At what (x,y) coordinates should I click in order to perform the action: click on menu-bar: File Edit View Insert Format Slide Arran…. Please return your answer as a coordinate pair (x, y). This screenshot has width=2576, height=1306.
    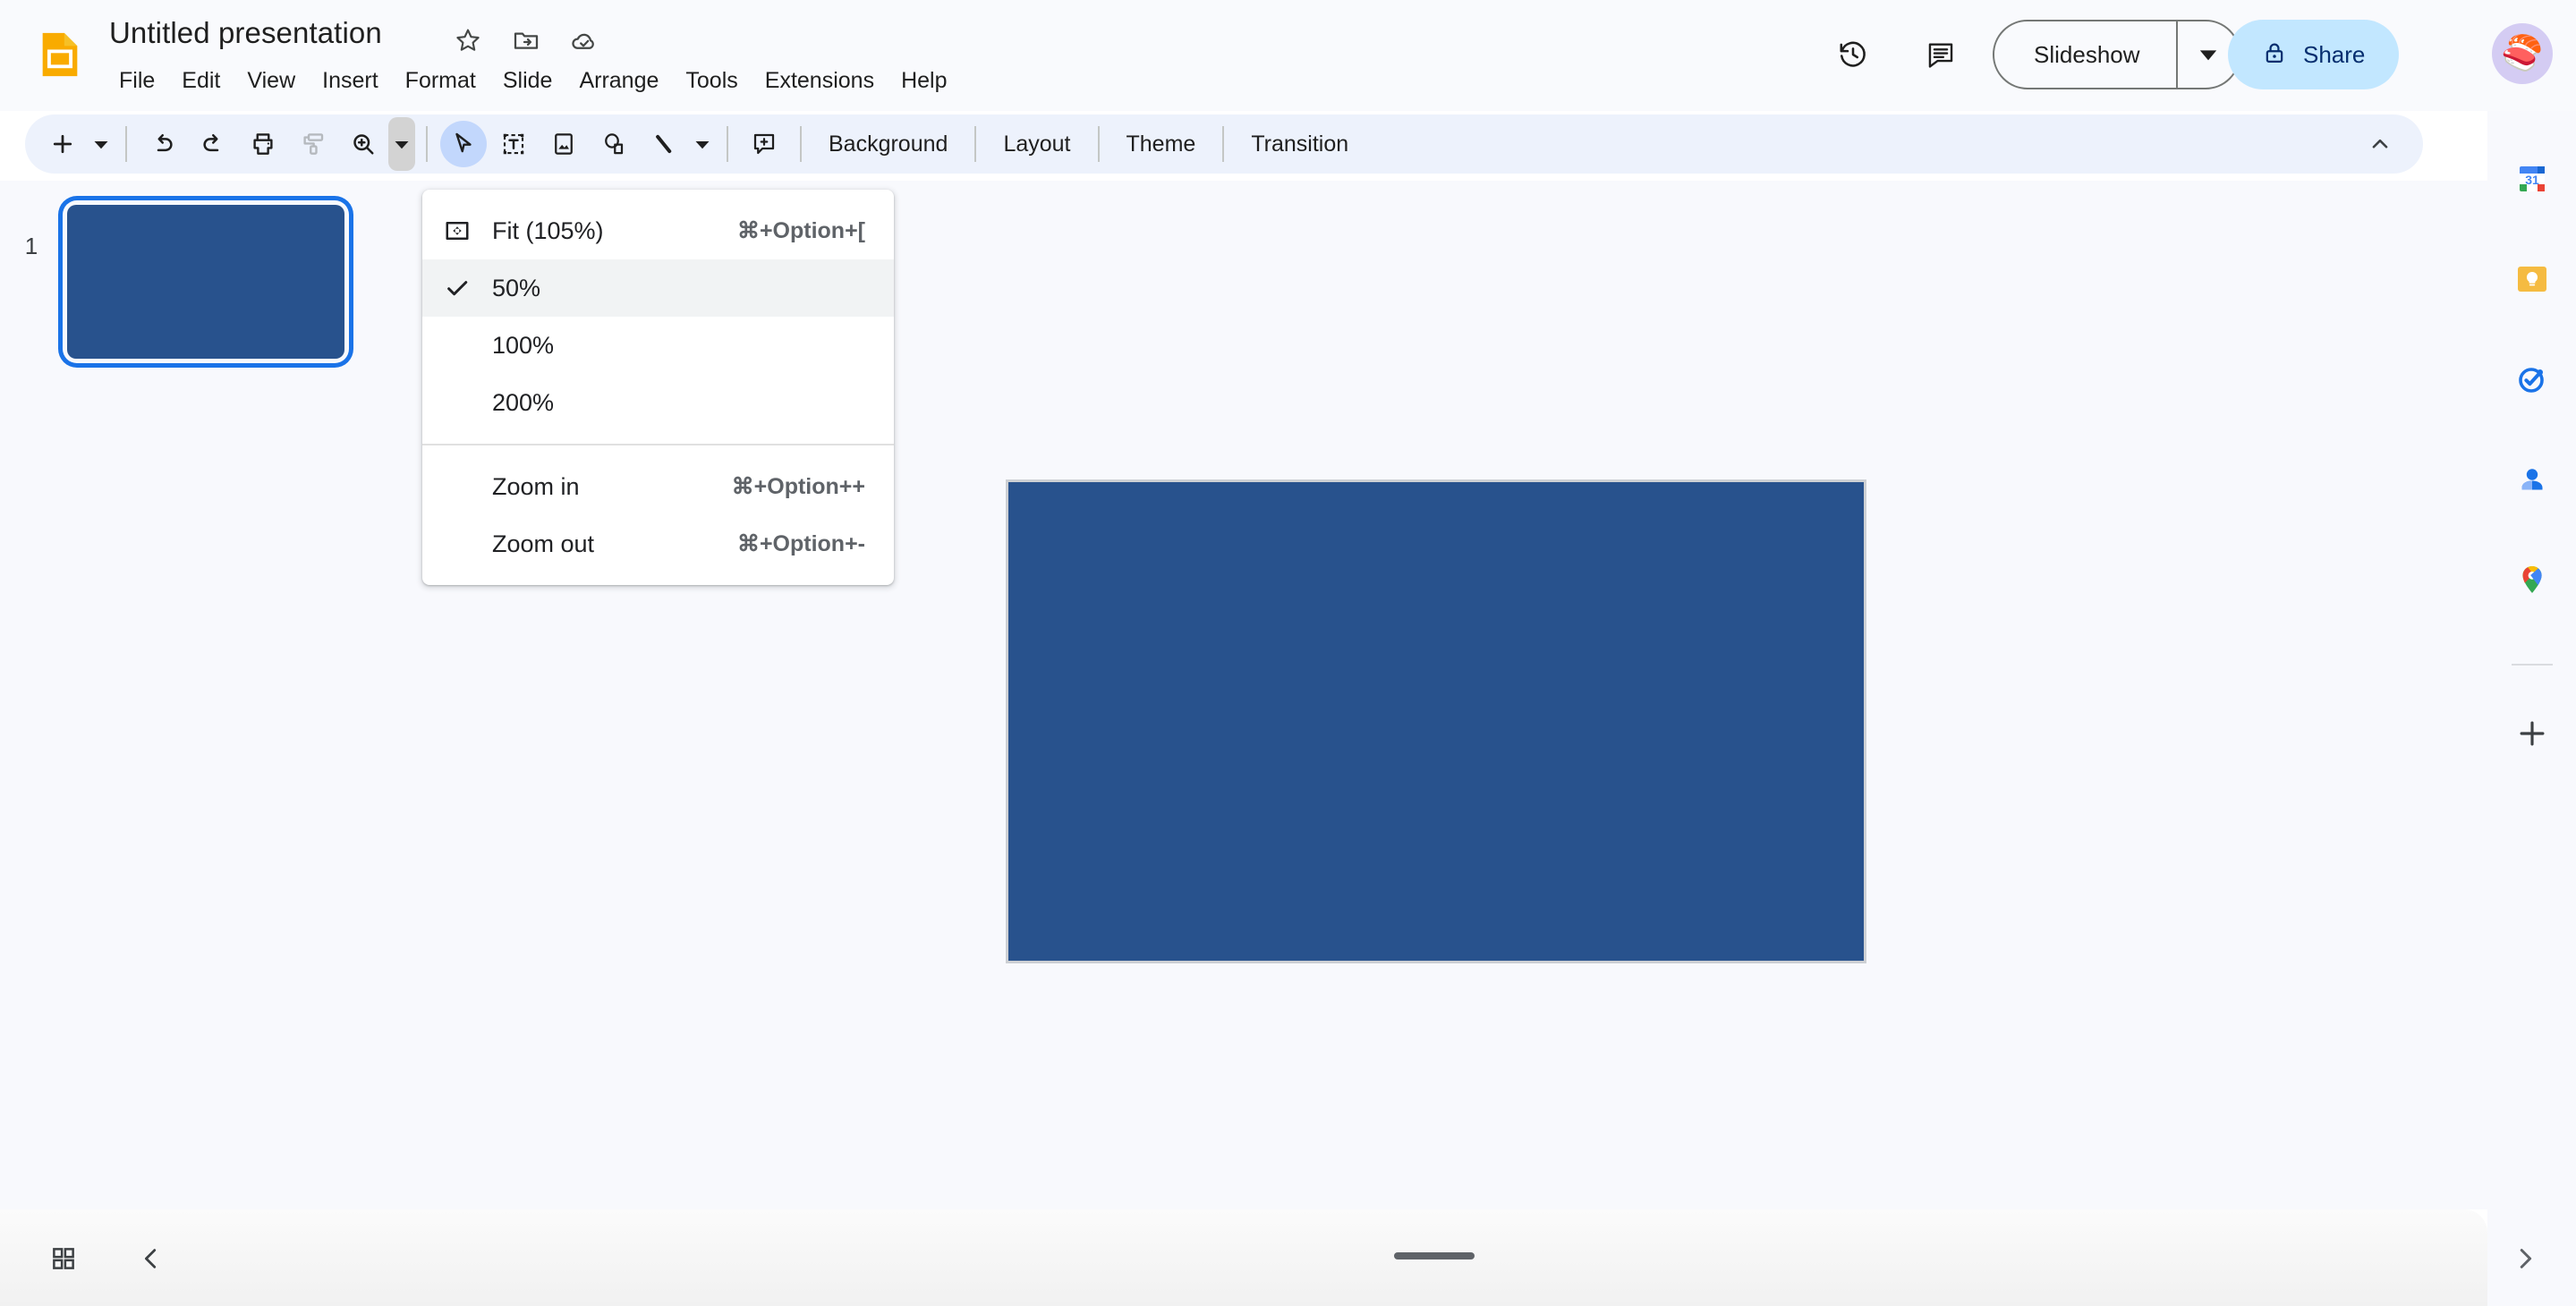
    Looking at the image, I should click on (533, 81).